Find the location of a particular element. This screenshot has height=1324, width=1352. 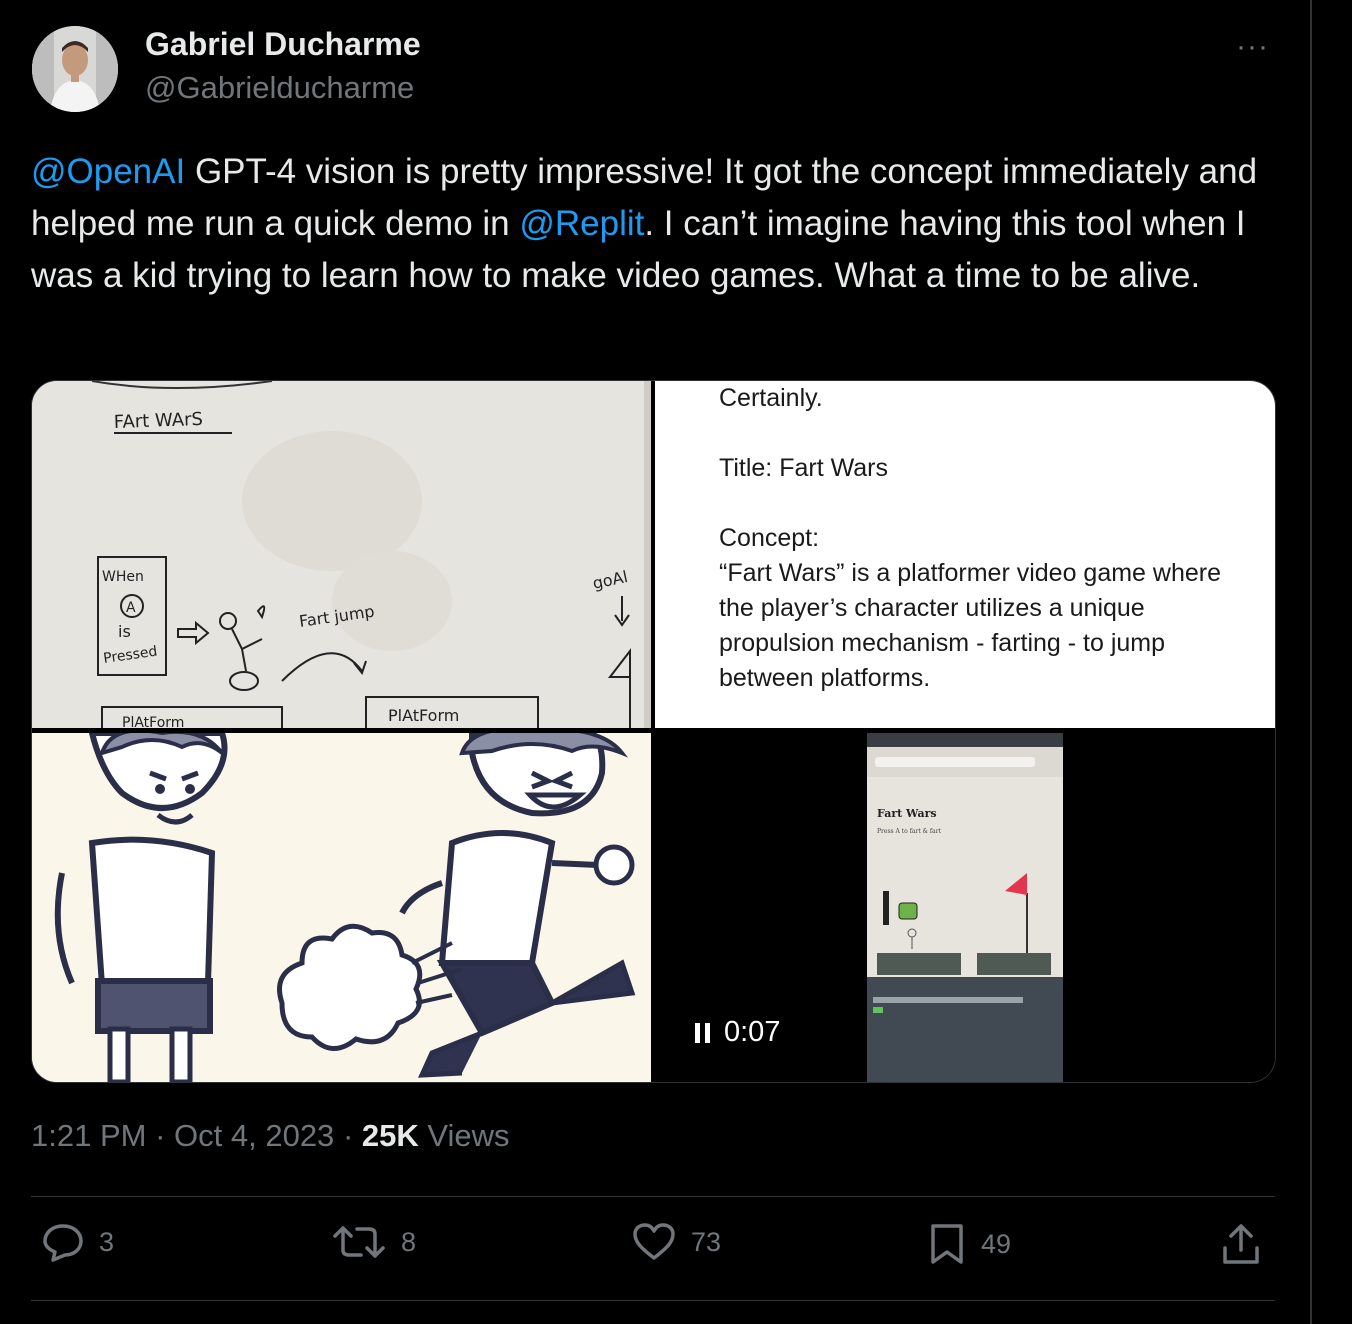

action-bar: 3 8 73 49 is located at coordinates (653, 1250).